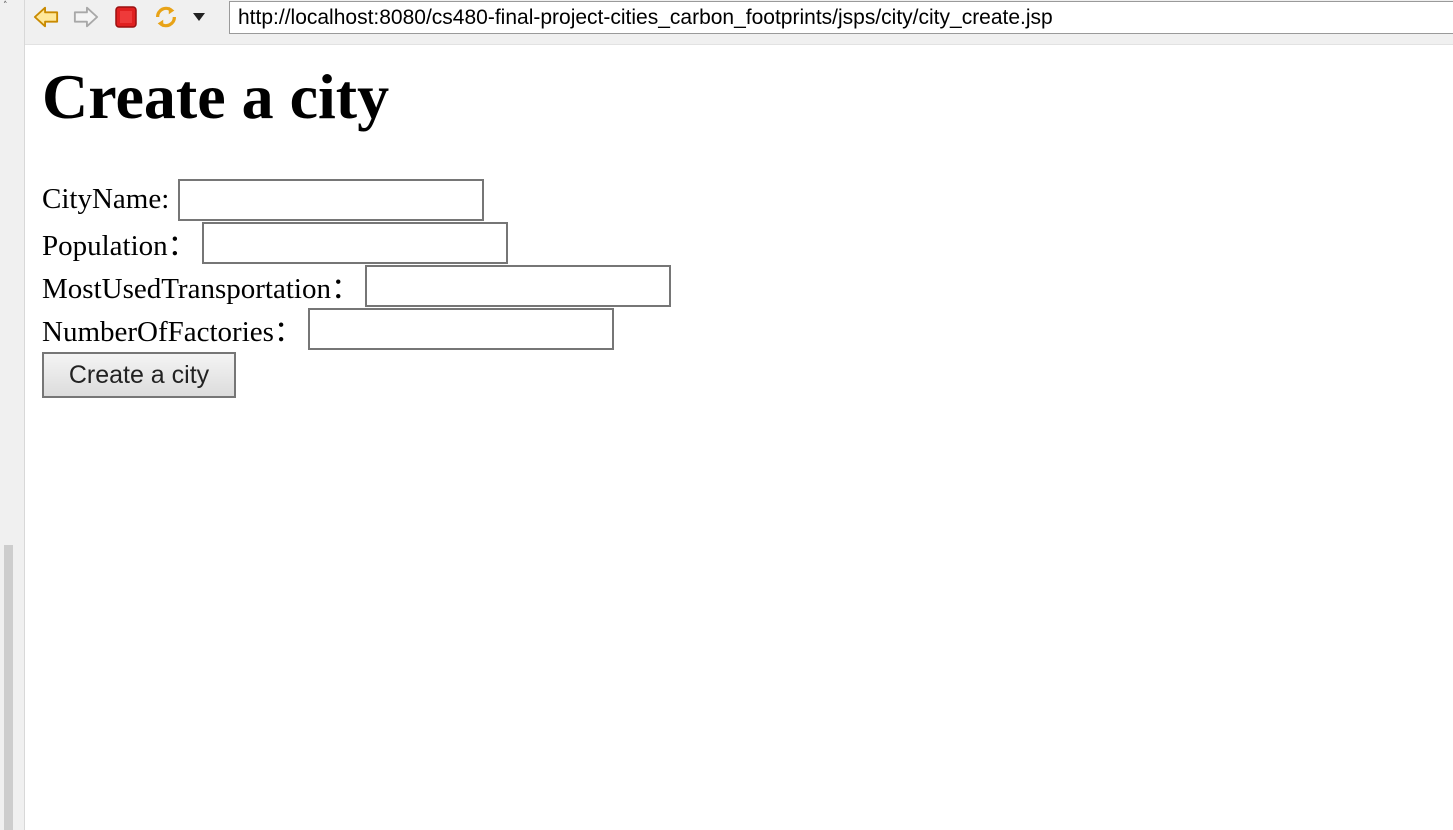 This screenshot has width=1453, height=830. What do you see at coordinates (7, 6) in the screenshot?
I see `collapse-caret-icon: ˄` at bounding box center [7, 6].